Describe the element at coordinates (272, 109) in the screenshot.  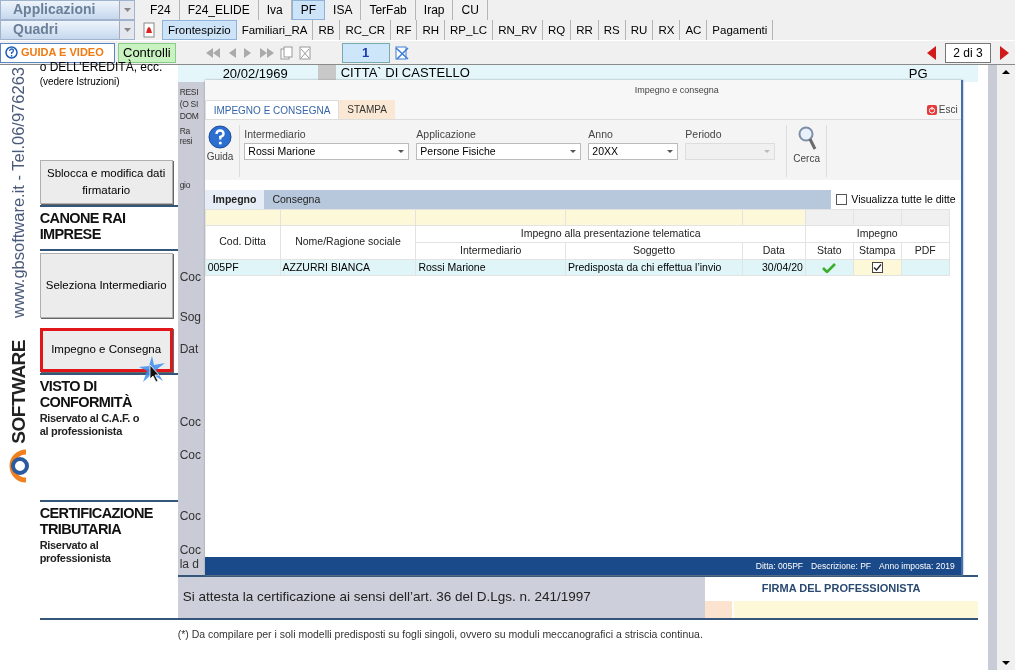
I see `tab: IMPEGNO E CONSEGNA` at that location.